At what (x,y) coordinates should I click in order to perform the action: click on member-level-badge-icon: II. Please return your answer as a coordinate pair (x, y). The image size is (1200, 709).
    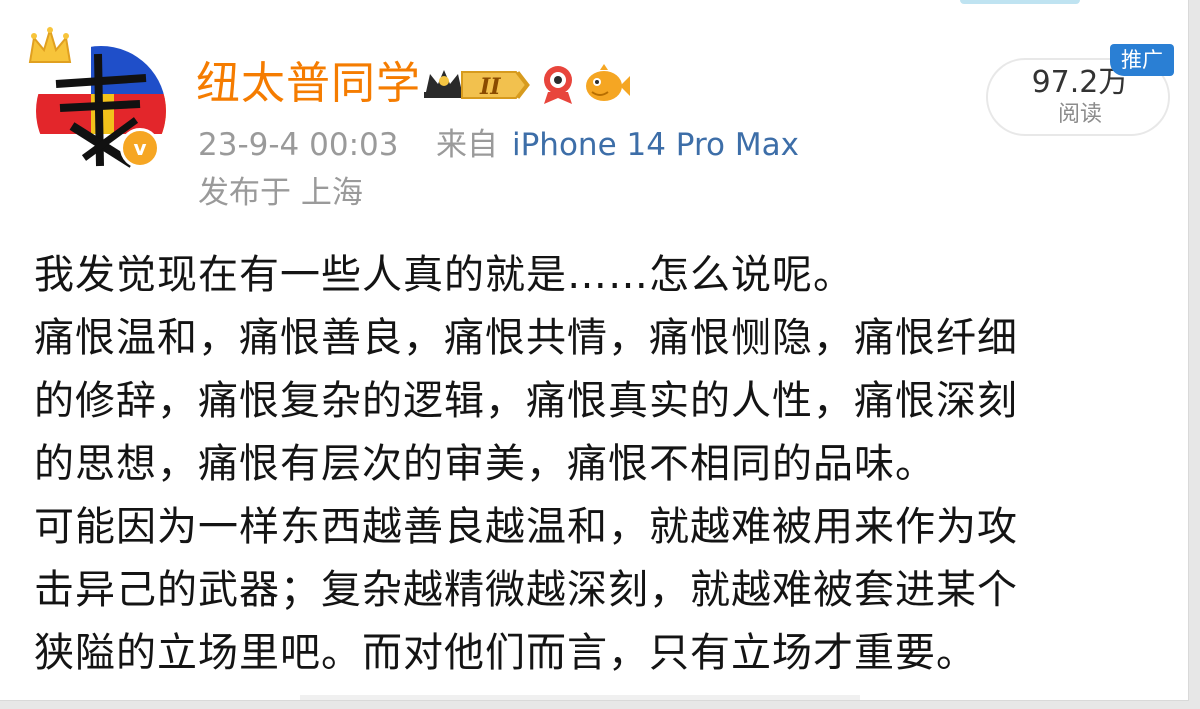
    Looking at the image, I should click on (477, 85).